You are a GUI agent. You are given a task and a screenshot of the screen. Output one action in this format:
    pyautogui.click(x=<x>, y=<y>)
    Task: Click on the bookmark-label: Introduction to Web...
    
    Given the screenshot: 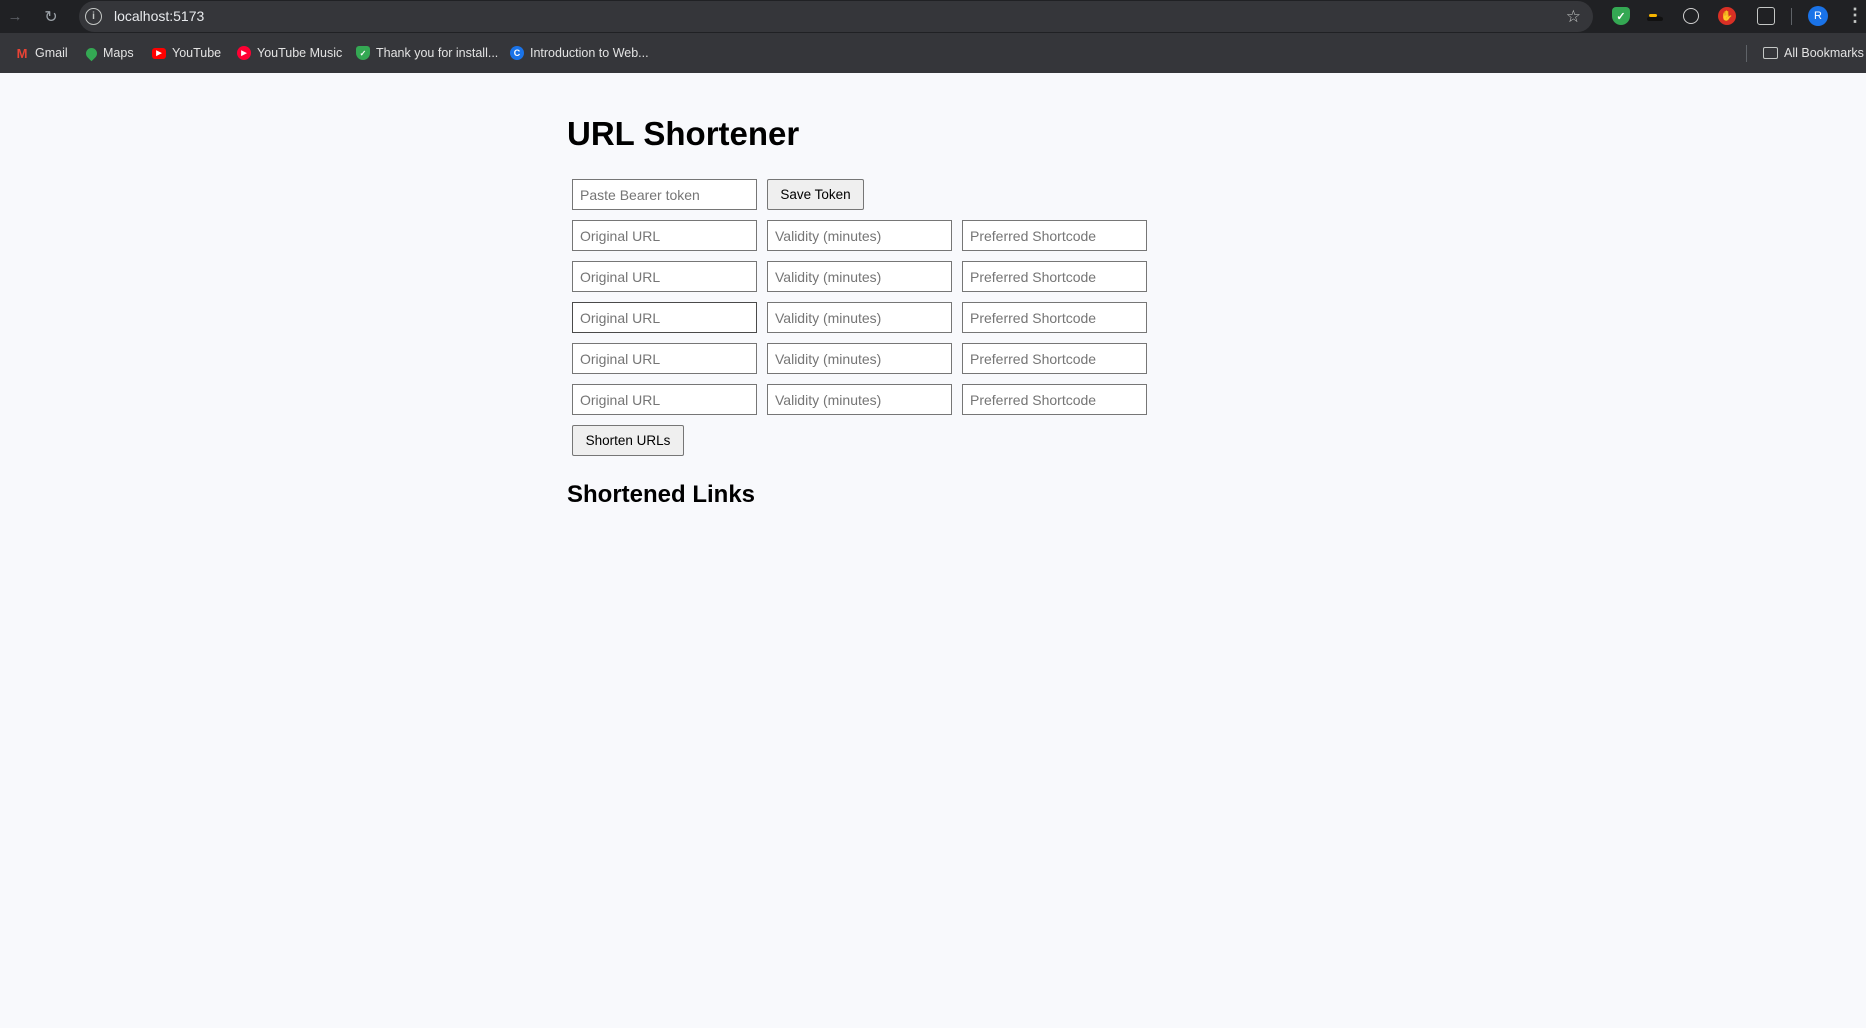 What is the action you would take?
    pyautogui.click(x=589, y=53)
    